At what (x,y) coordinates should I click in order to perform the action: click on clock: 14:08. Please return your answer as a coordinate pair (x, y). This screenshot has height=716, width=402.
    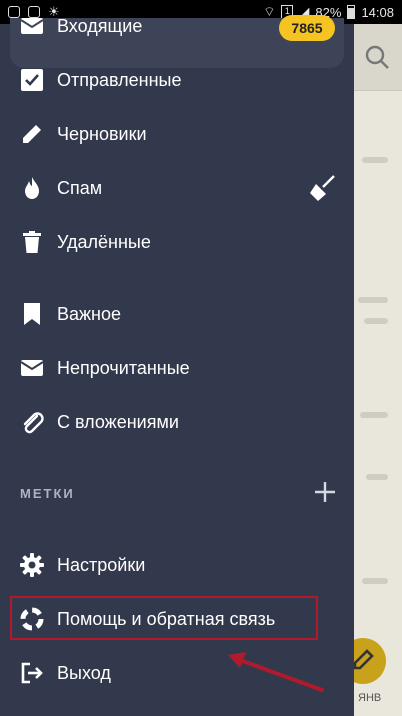
    Looking at the image, I should click on (377, 12).